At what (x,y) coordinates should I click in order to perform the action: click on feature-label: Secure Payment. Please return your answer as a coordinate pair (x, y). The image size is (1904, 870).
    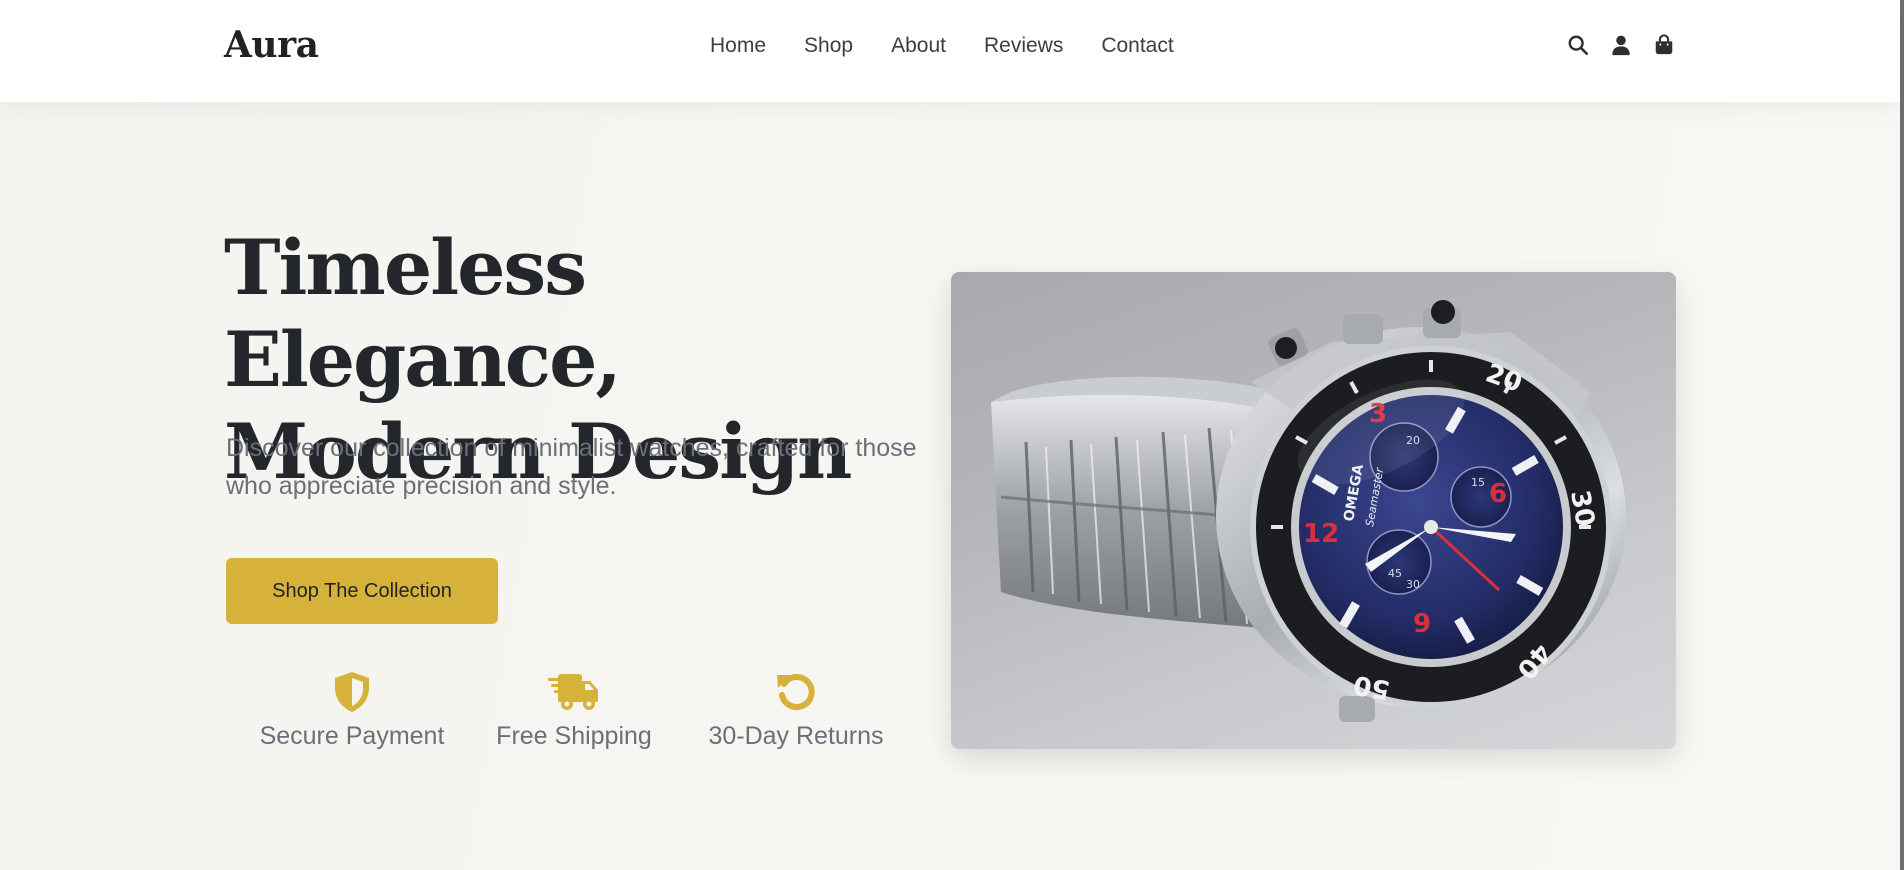
    Looking at the image, I should click on (352, 736).